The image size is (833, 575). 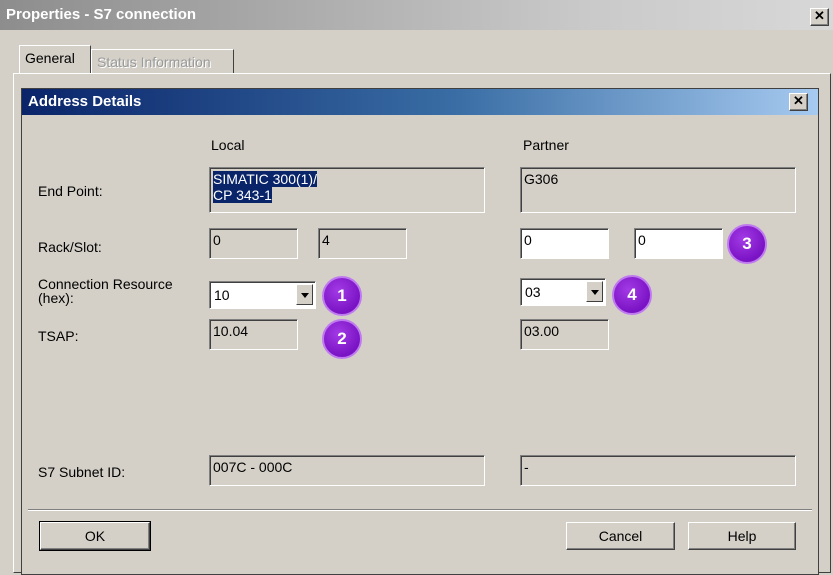 I want to click on connection-resource-label: Connection Resource (hex):, so click(x=105, y=291).